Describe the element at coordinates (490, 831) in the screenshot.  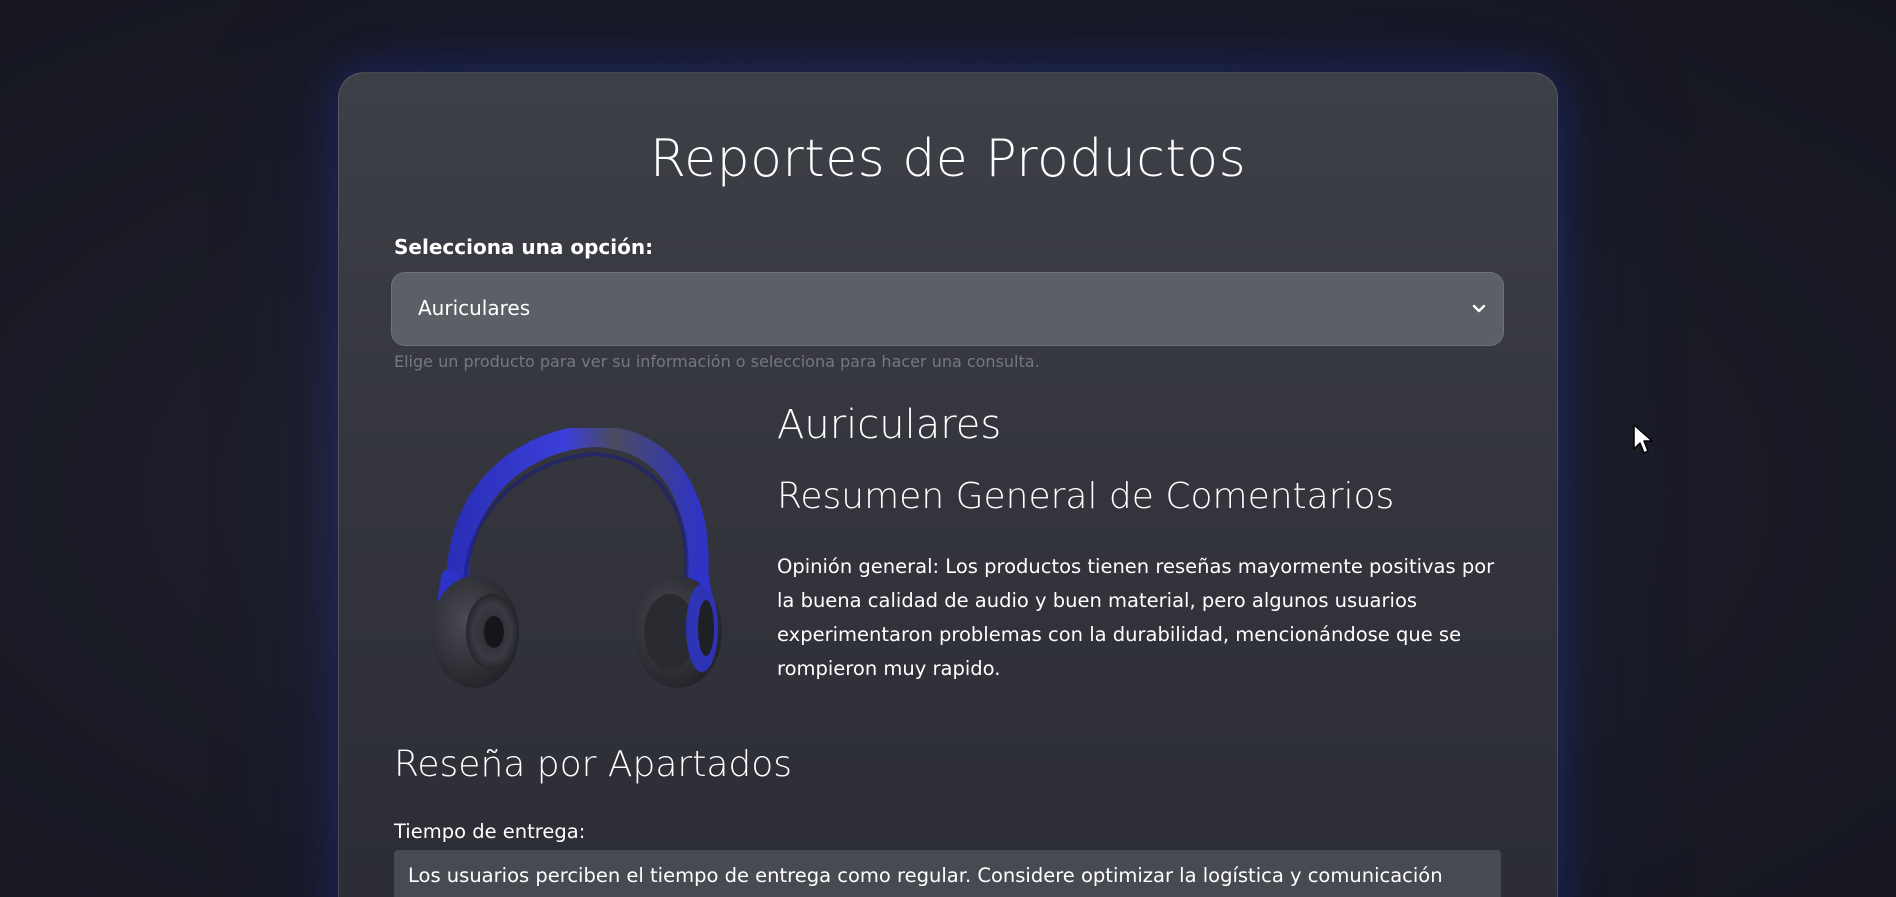
I see `delivery-time-label: Tiempo de entrega:` at that location.